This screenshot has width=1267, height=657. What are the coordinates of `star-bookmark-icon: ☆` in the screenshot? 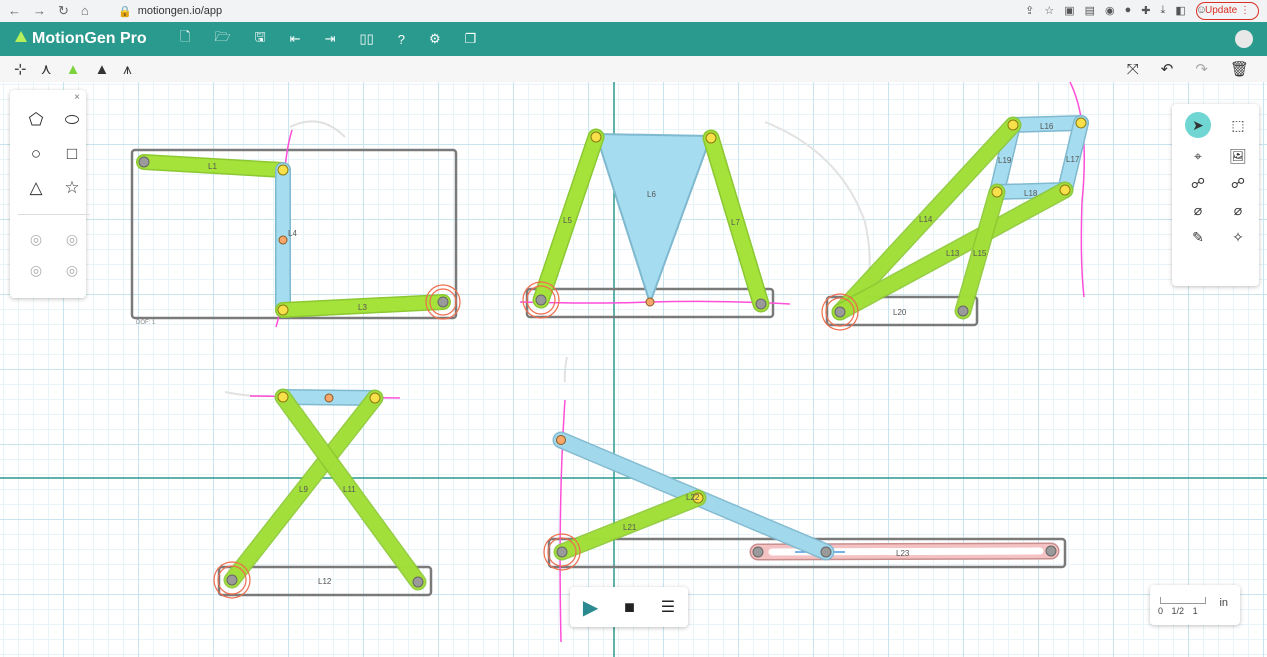 It's located at (1049, 10).